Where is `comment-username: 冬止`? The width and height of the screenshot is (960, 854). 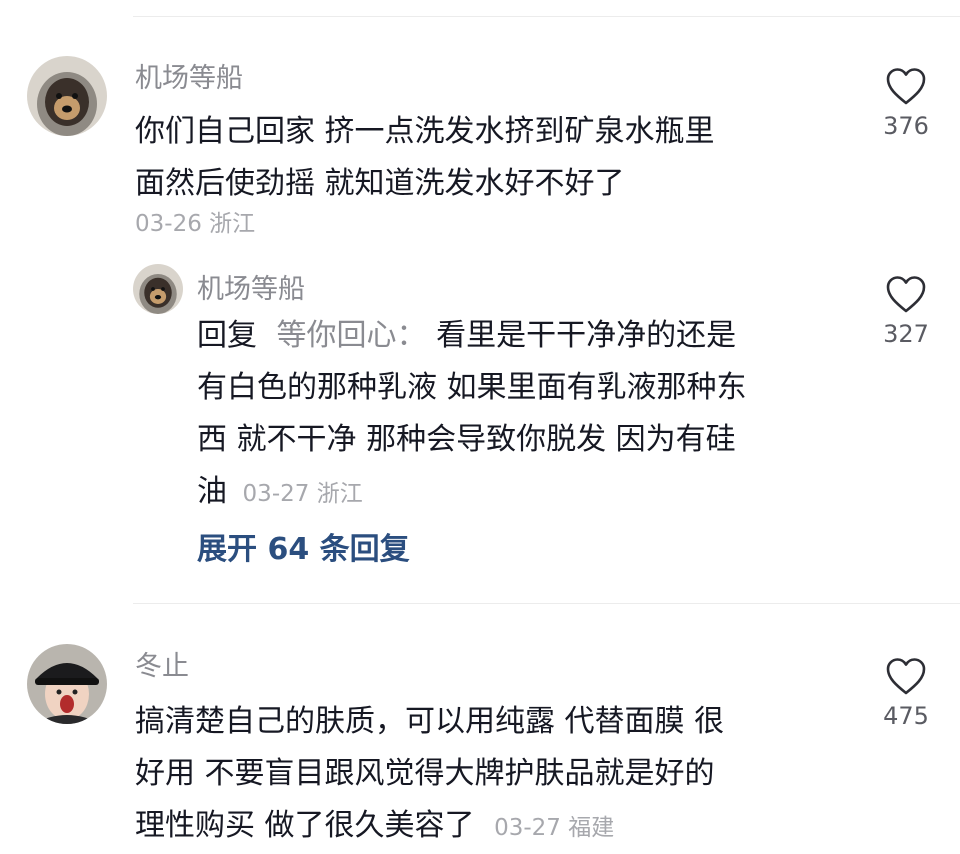
comment-username: 冬止 is located at coordinates (162, 663).